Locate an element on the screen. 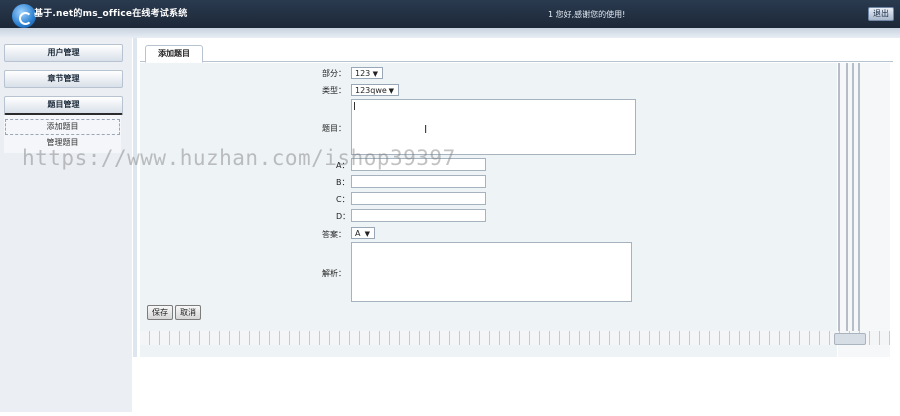 The image size is (900, 416). analysis-textarea is located at coordinates (491, 272).